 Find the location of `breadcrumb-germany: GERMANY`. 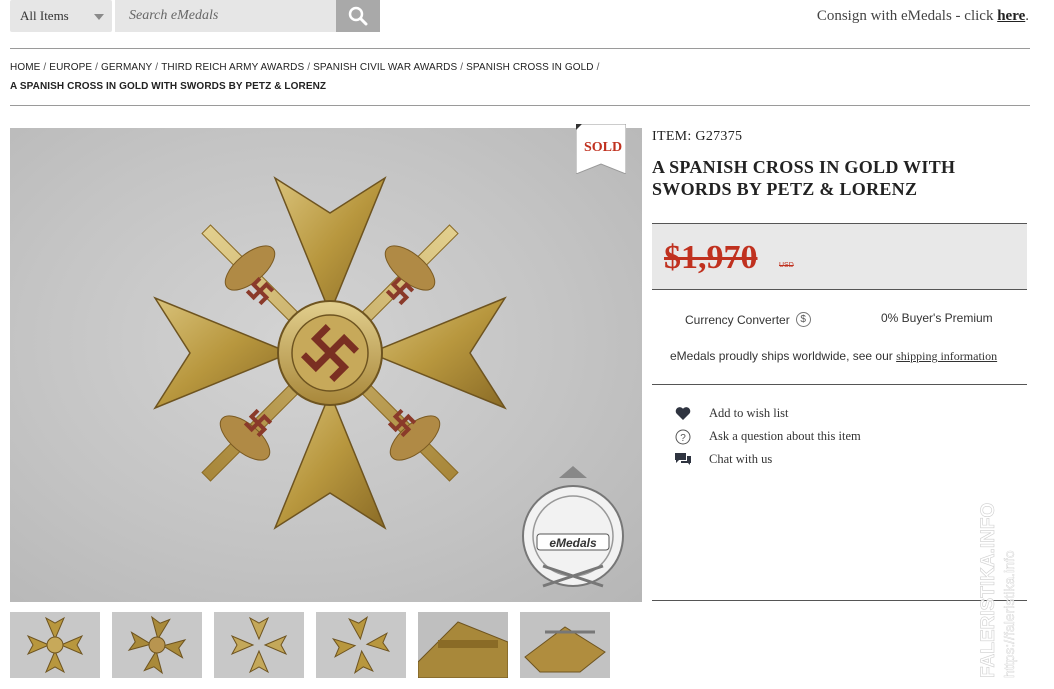

breadcrumb-germany: GERMANY is located at coordinates (126, 67).